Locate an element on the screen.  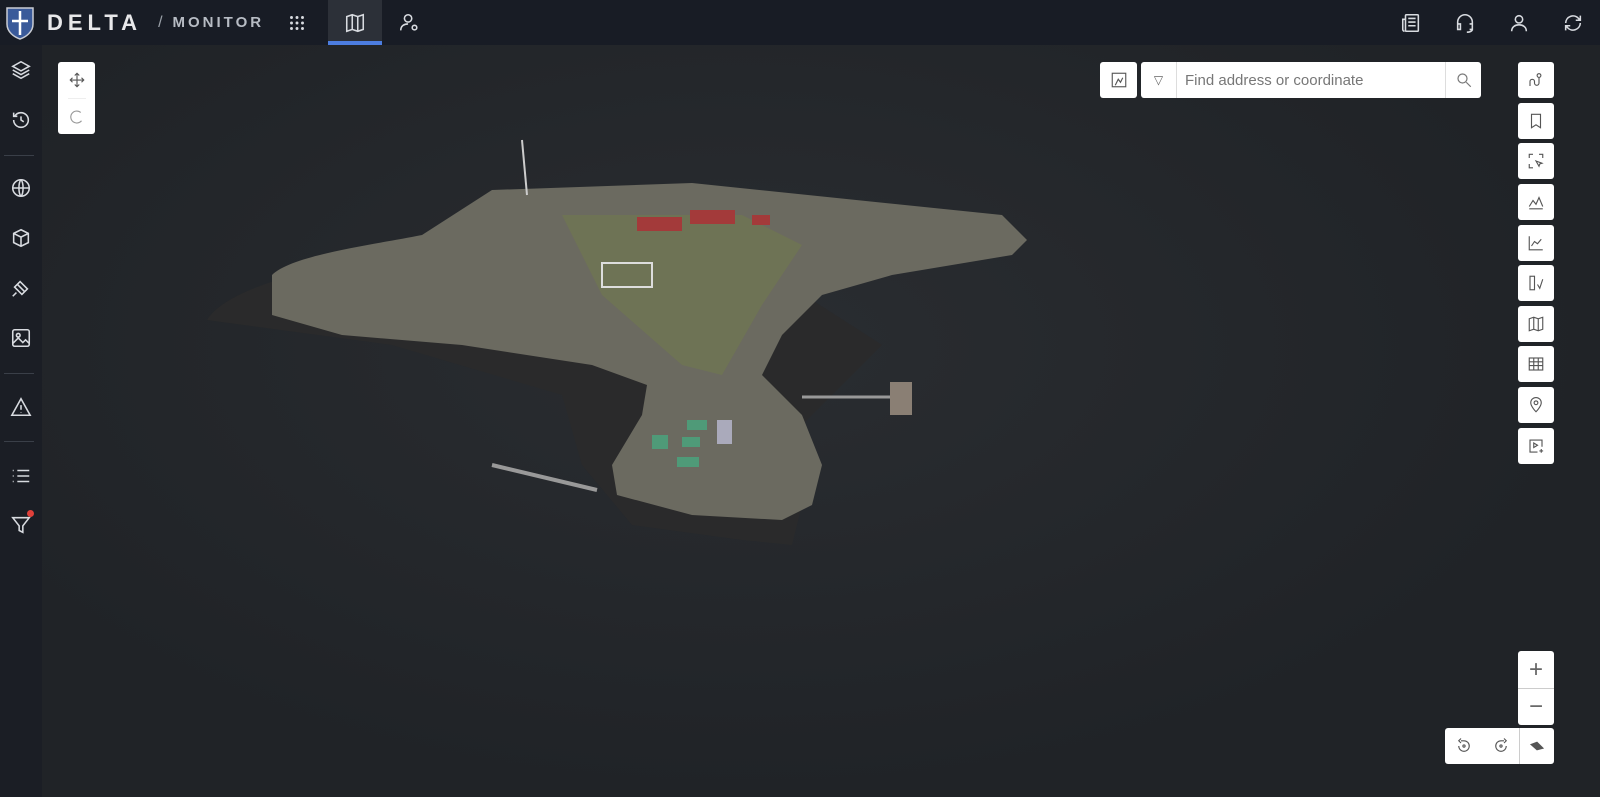
cube-icon is located at coordinates (21, 238).